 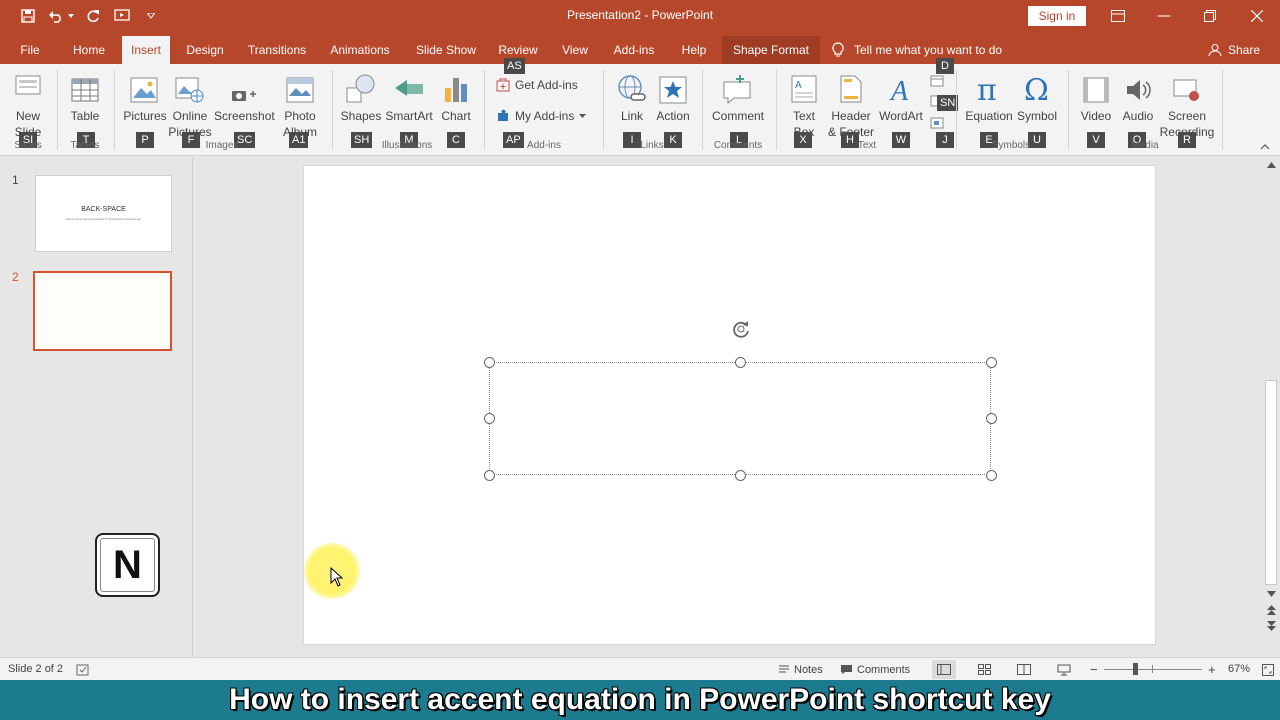 I want to click on table-label: Table, so click(x=85, y=116).